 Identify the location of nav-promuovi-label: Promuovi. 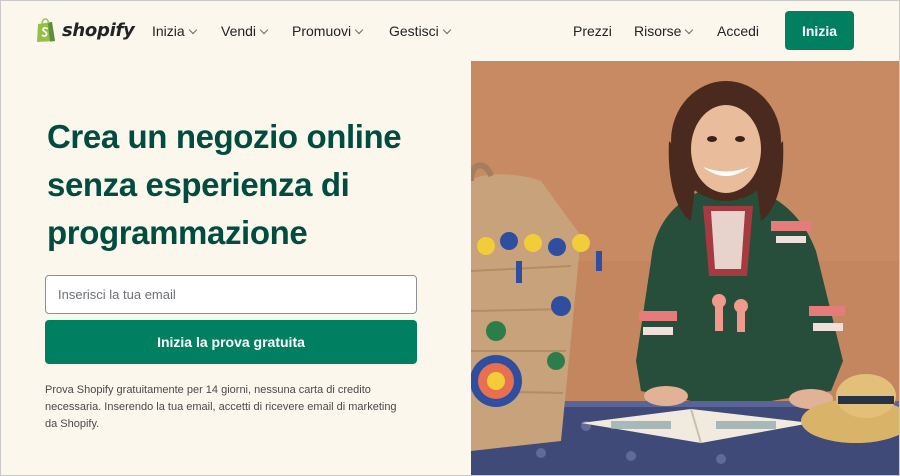
(322, 31).